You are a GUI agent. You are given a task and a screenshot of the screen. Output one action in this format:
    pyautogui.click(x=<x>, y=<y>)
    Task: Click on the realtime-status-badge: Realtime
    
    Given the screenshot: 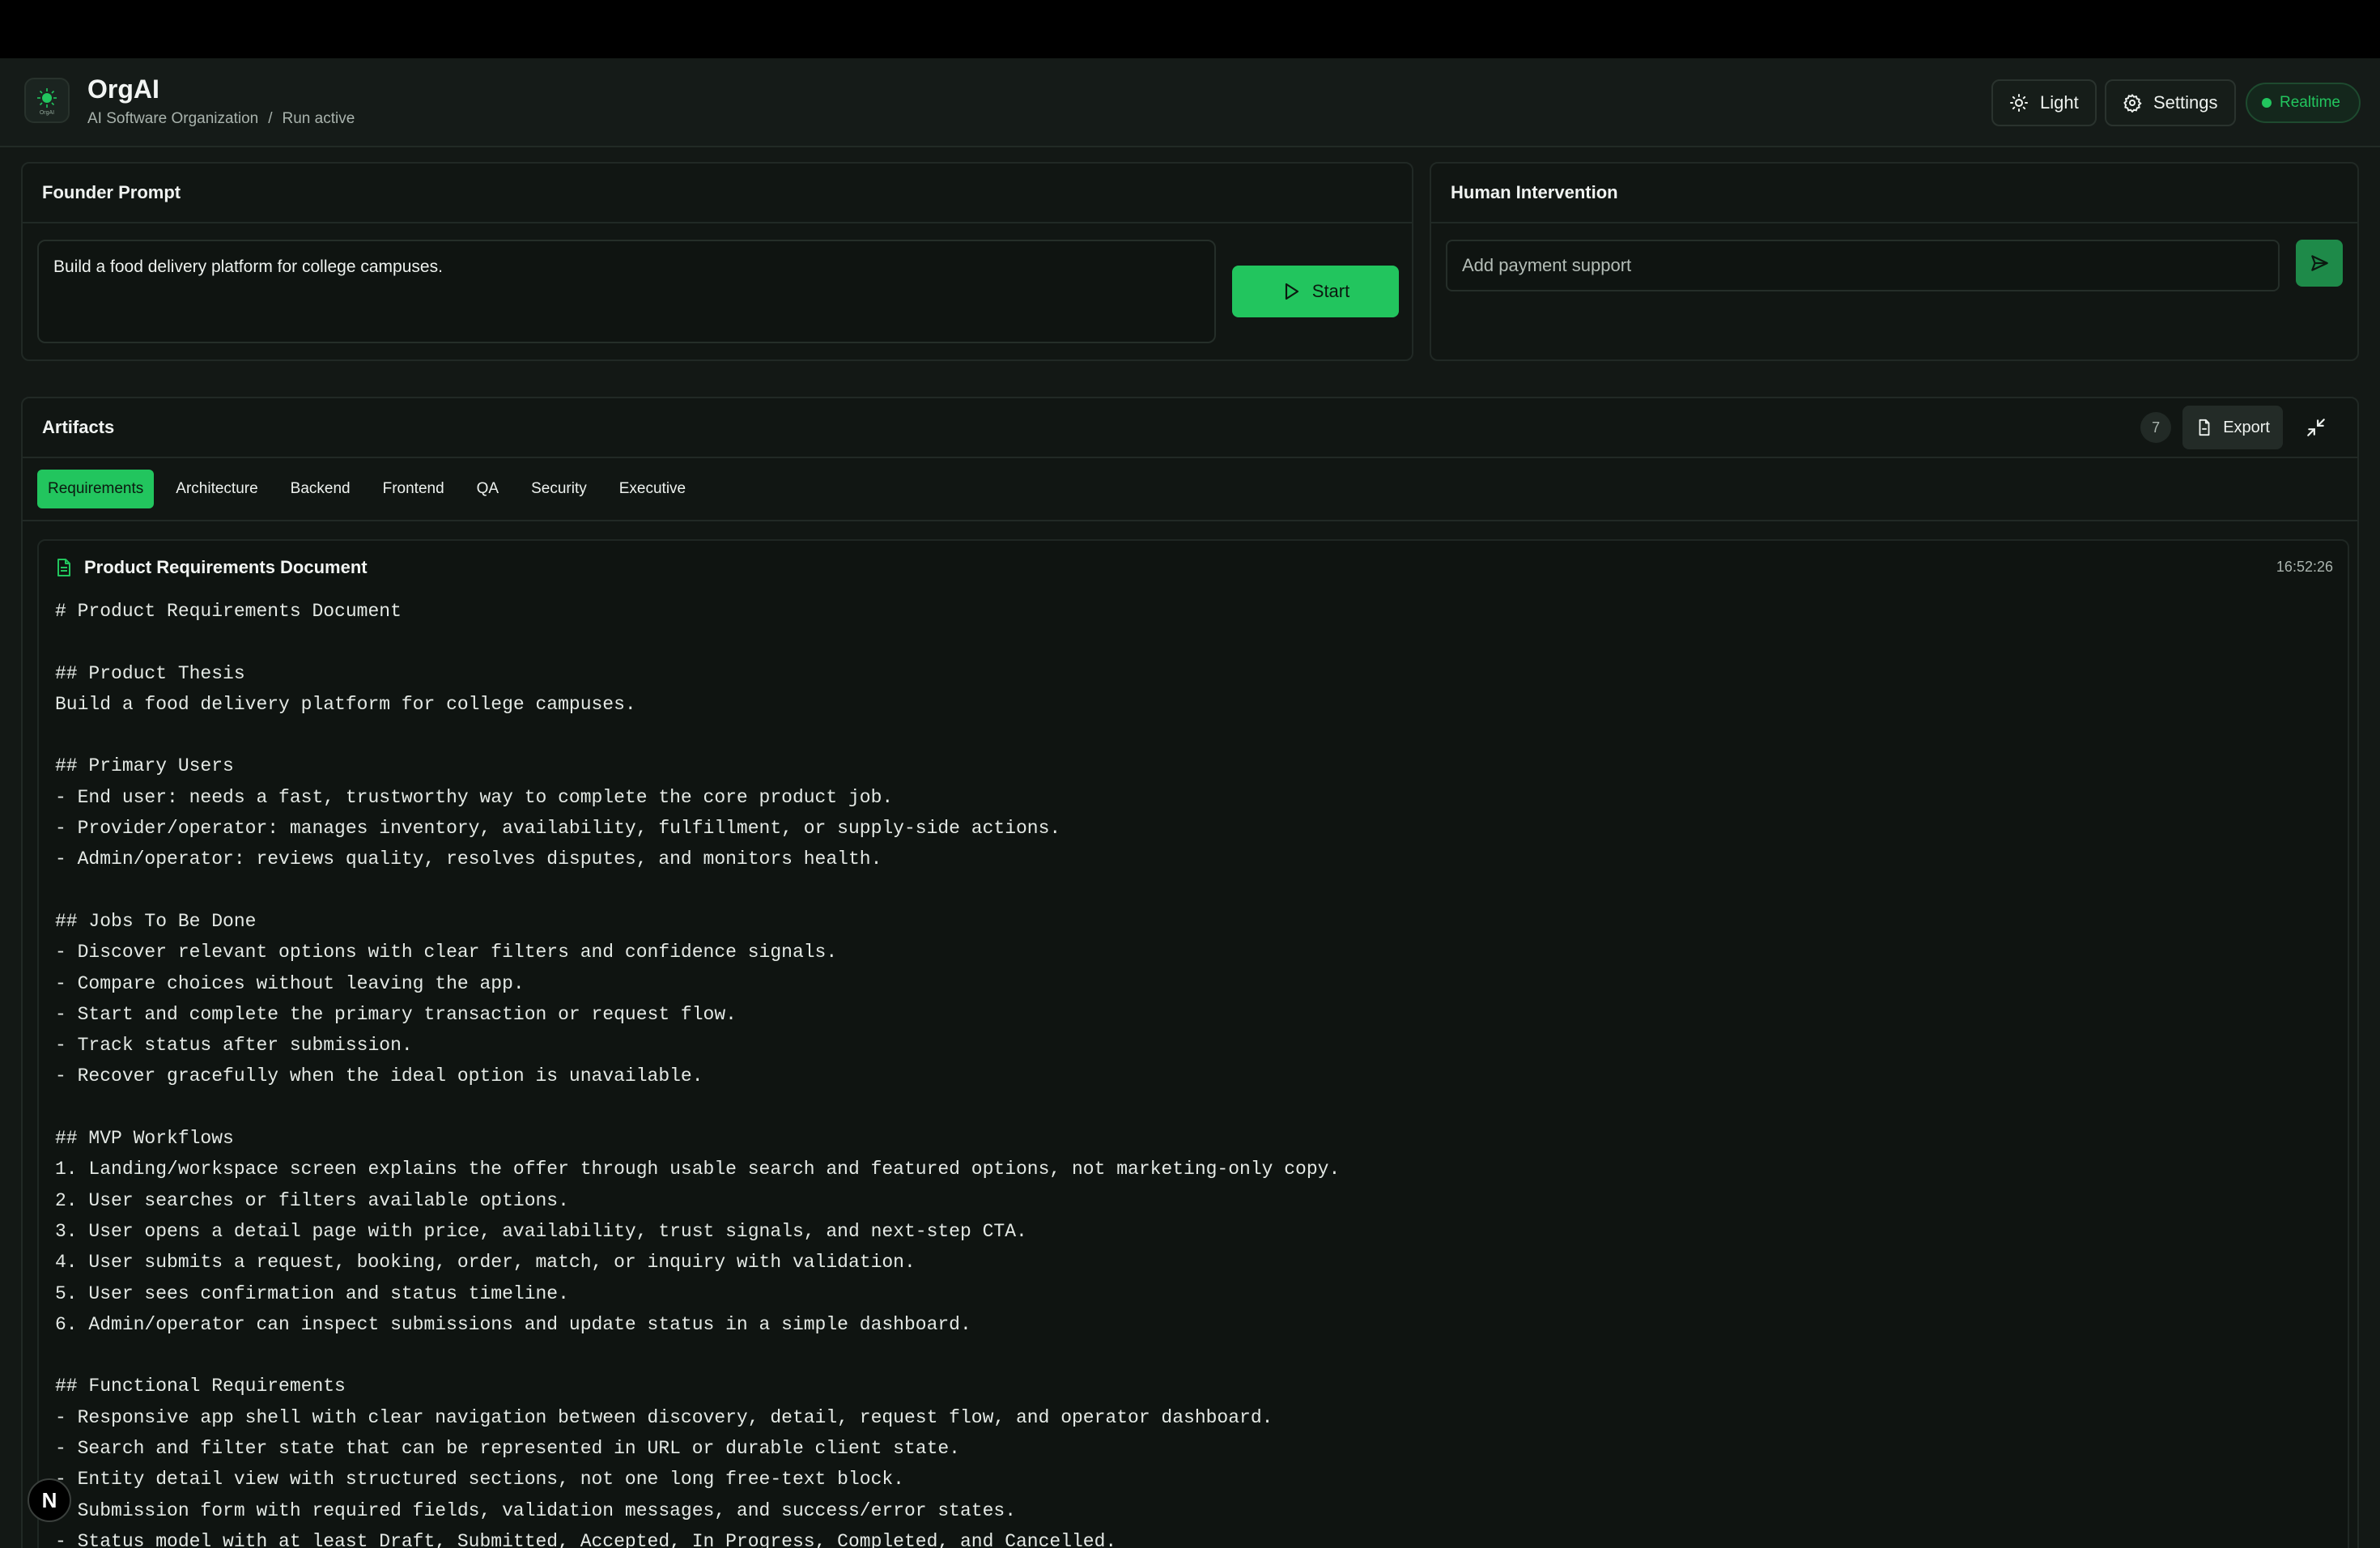 What is the action you would take?
    pyautogui.click(x=2303, y=103)
    